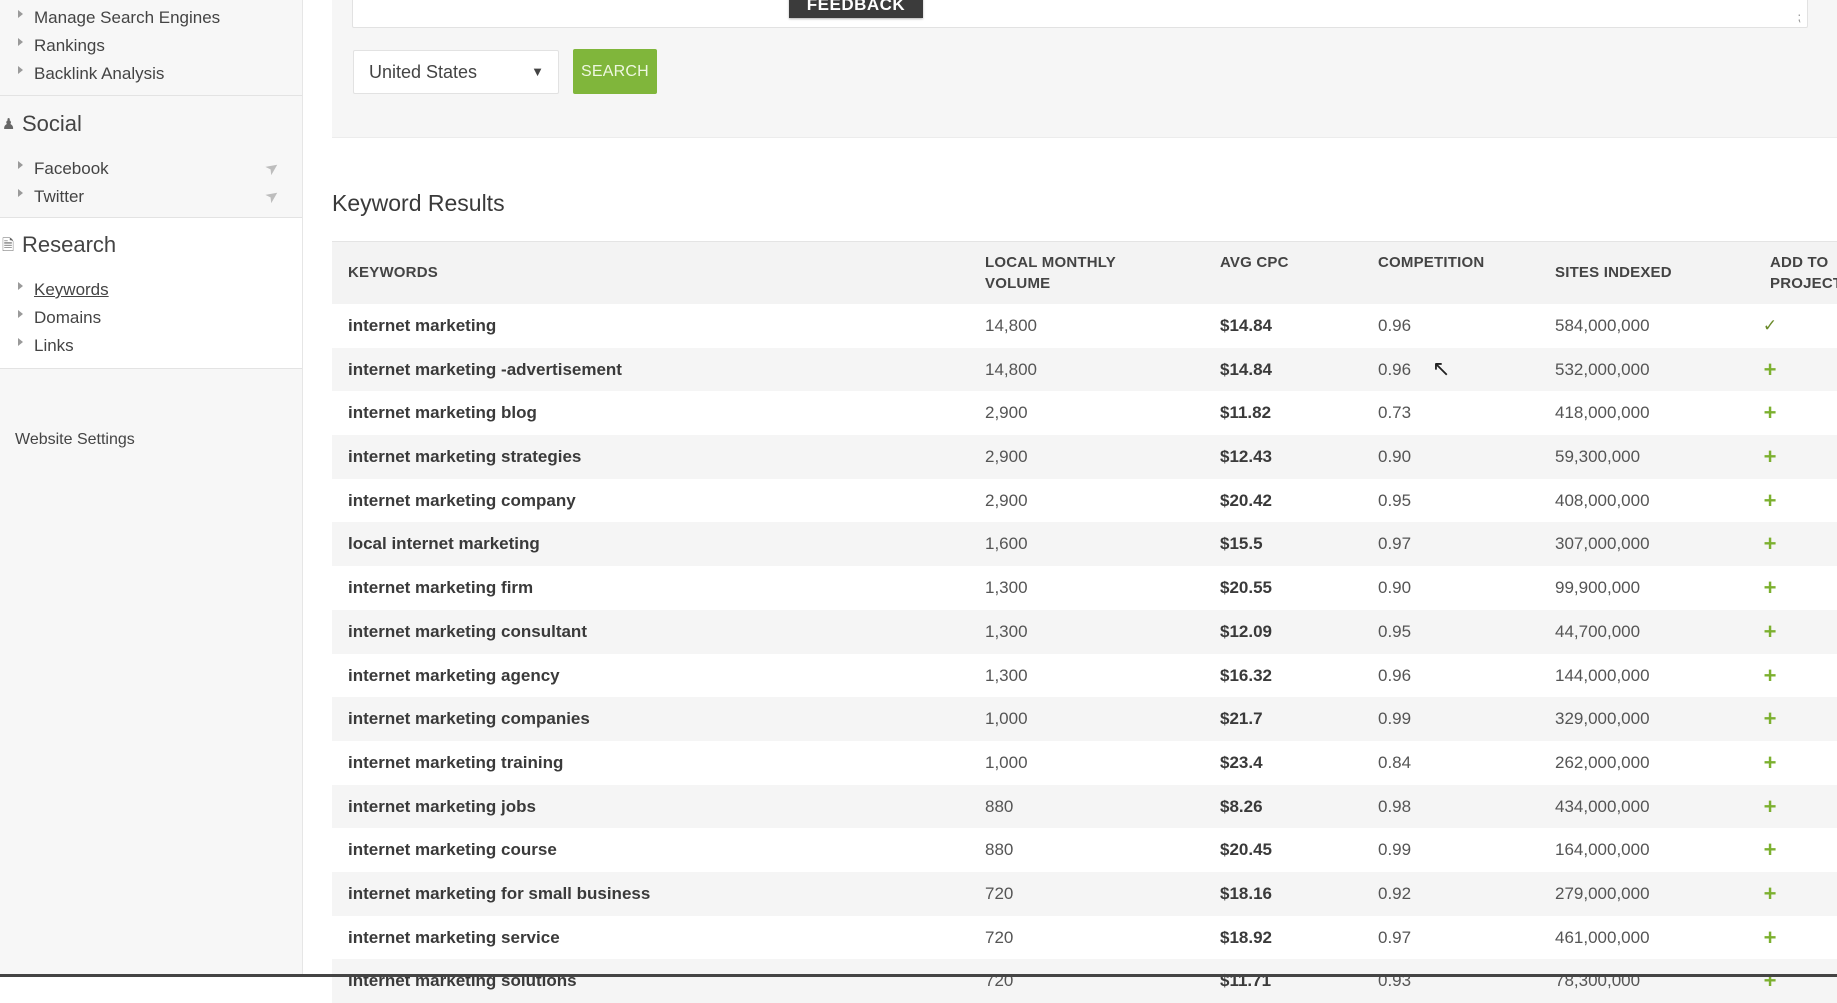 The width and height of the screenshot is (1837, 1003). What do you see at coordinates (59, 318) in the screenshot?
I see `sidebar-item-domains: Domains` at bounding box center [59, 318].